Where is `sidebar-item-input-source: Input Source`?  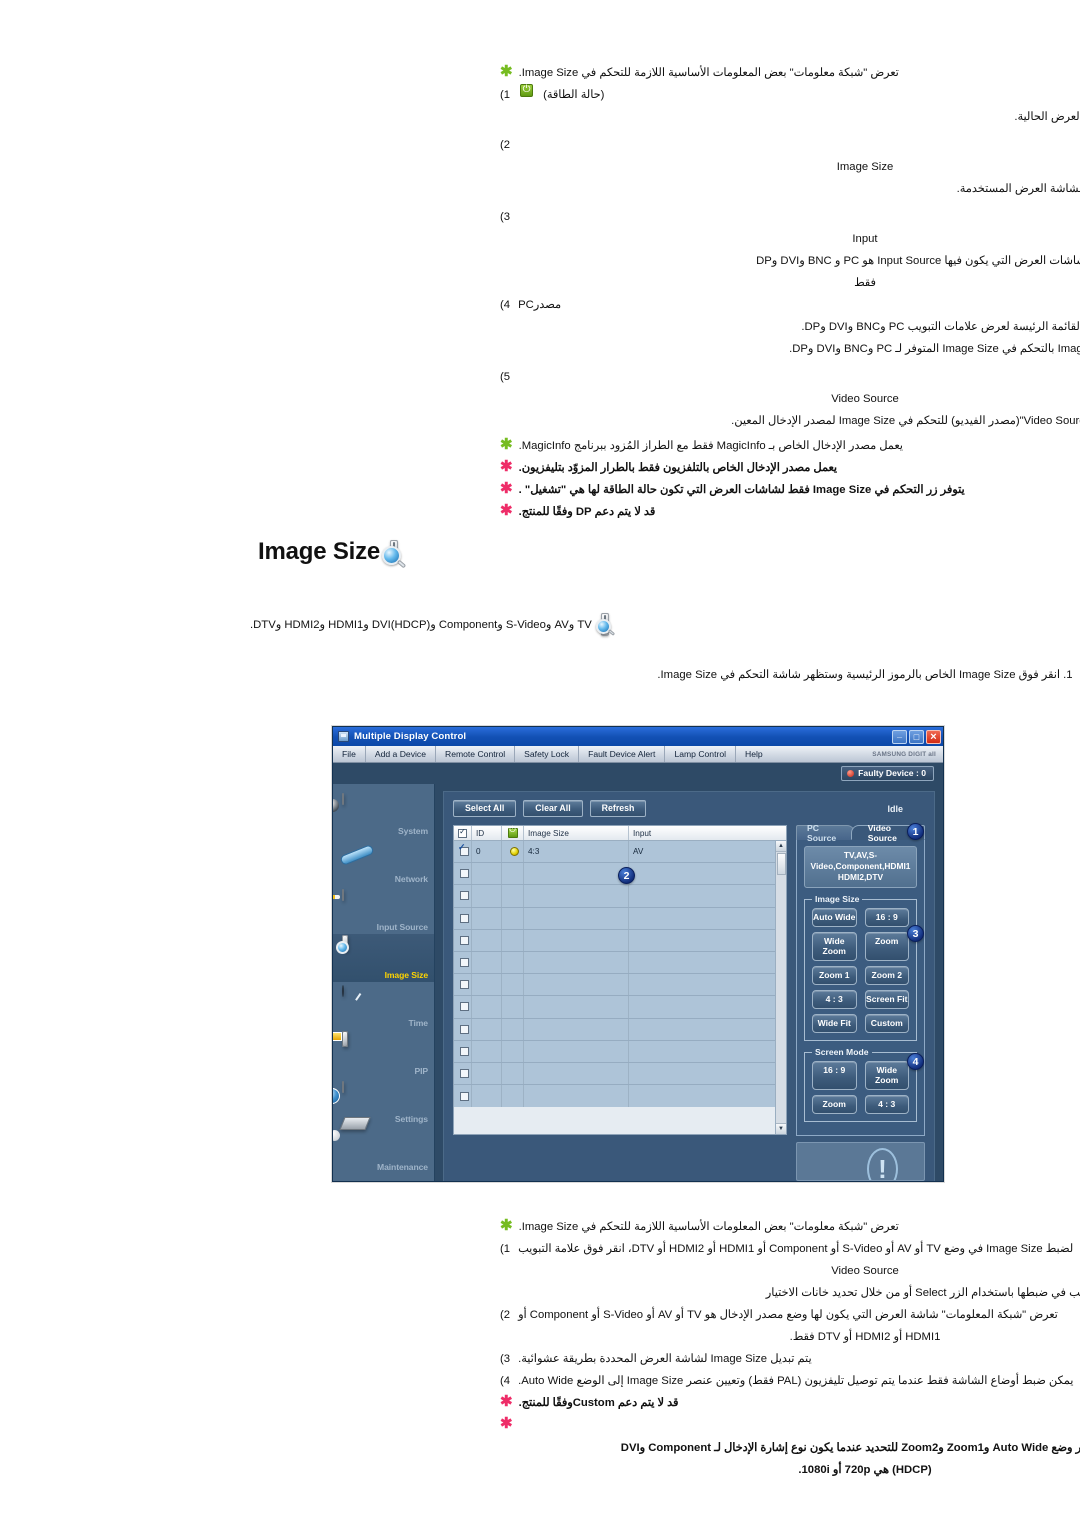 sidebar-item-input-source: Input Source is located at coordinates (383, 910).